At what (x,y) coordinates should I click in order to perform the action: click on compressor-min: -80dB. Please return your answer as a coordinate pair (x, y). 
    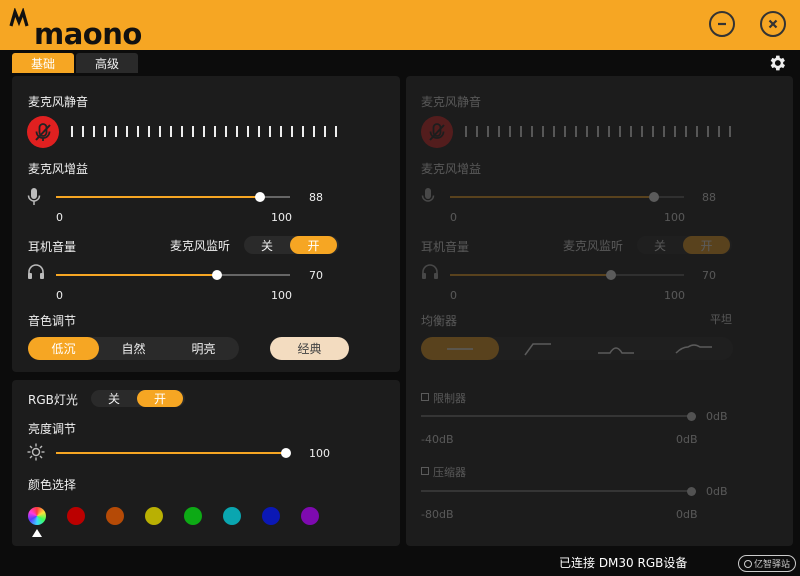
    Looking at the image, I should click on (437, 514).